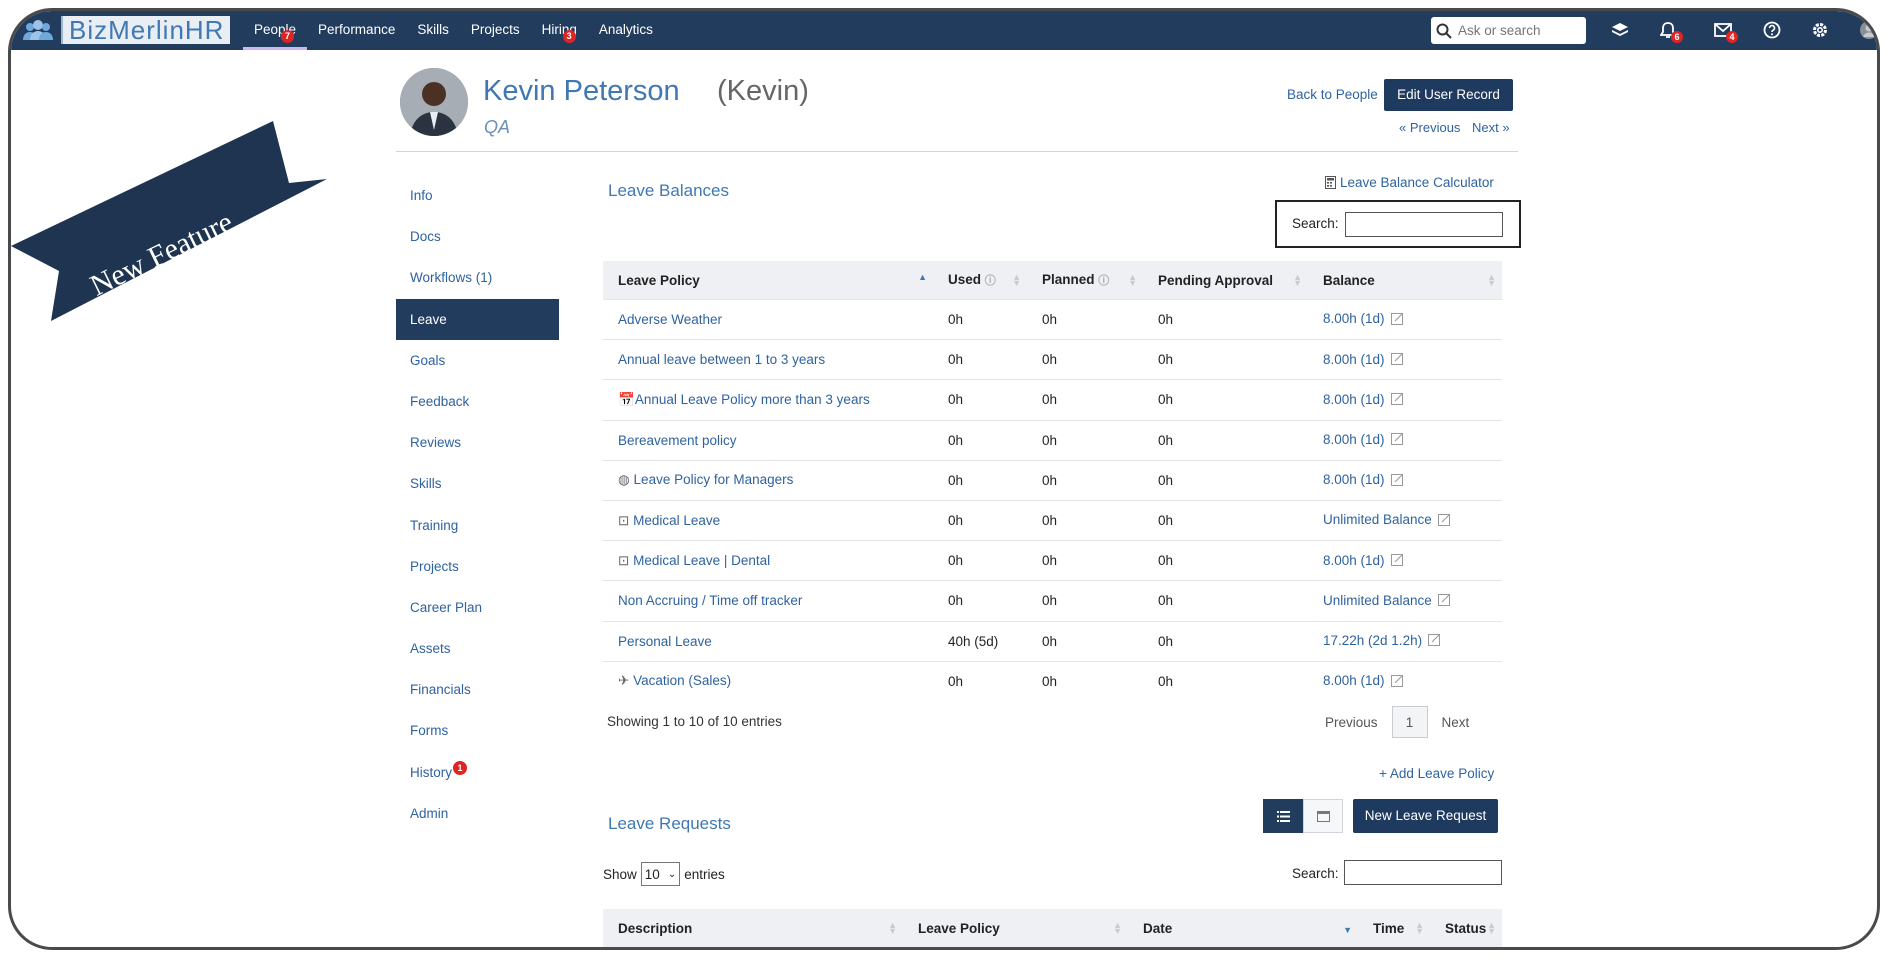 This screenshot has height=958, width=1892. Describe the element at coordinates (1323, 816) in the screenshot. I see `calendar-view-button` at that location.